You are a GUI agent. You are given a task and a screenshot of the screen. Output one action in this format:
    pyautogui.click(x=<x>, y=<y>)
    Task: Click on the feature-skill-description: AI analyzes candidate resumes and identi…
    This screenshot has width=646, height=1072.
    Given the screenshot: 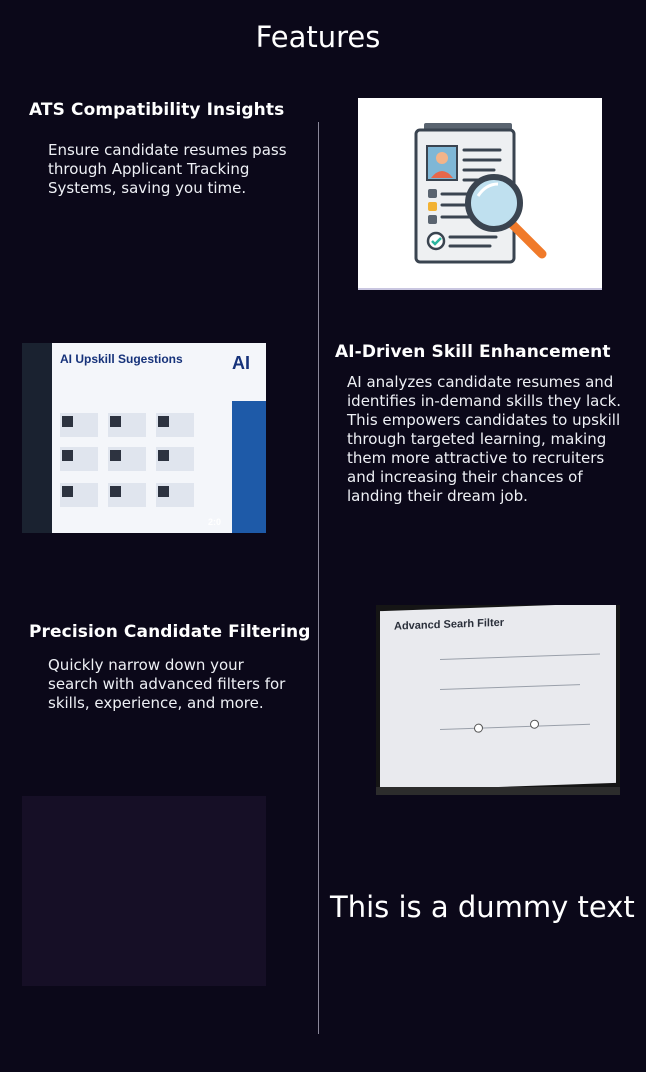 What is the action you would take?
    pyautogui.click(x=484, y=439)
    